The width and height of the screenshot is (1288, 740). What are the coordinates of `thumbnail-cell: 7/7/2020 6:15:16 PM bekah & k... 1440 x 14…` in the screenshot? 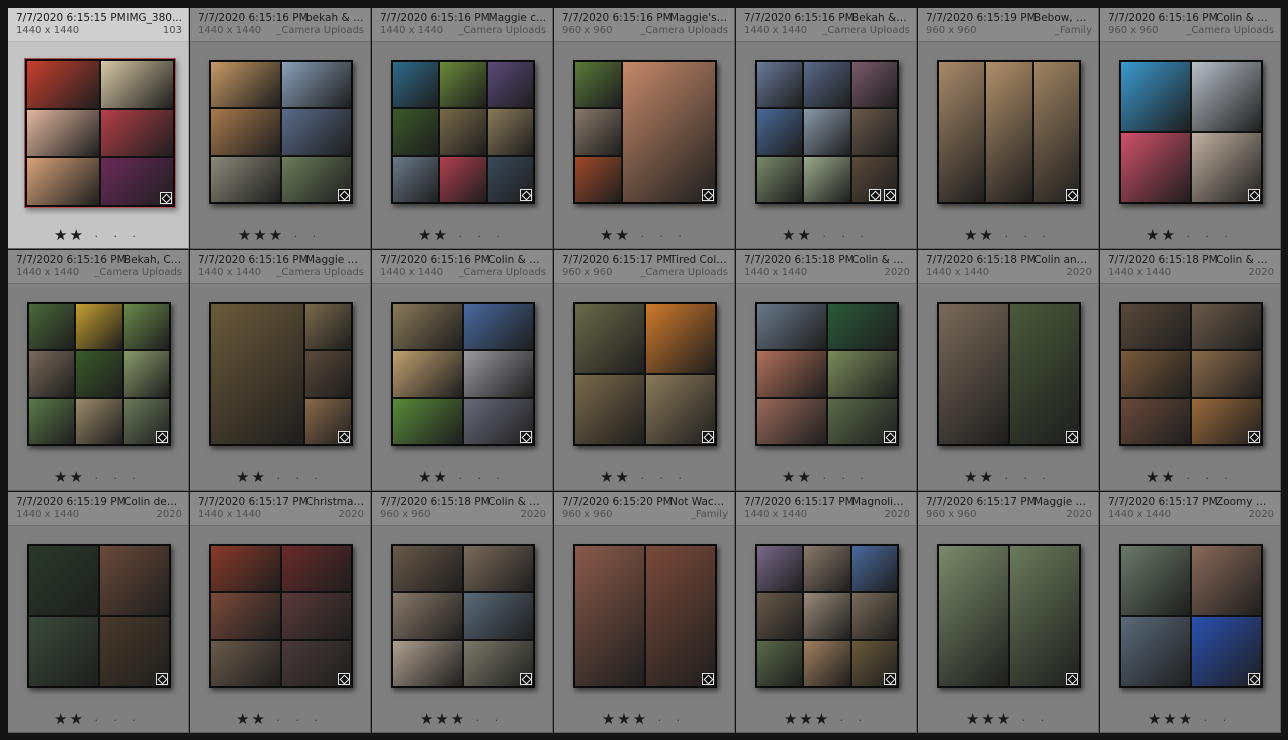 It's located at (280, 128).